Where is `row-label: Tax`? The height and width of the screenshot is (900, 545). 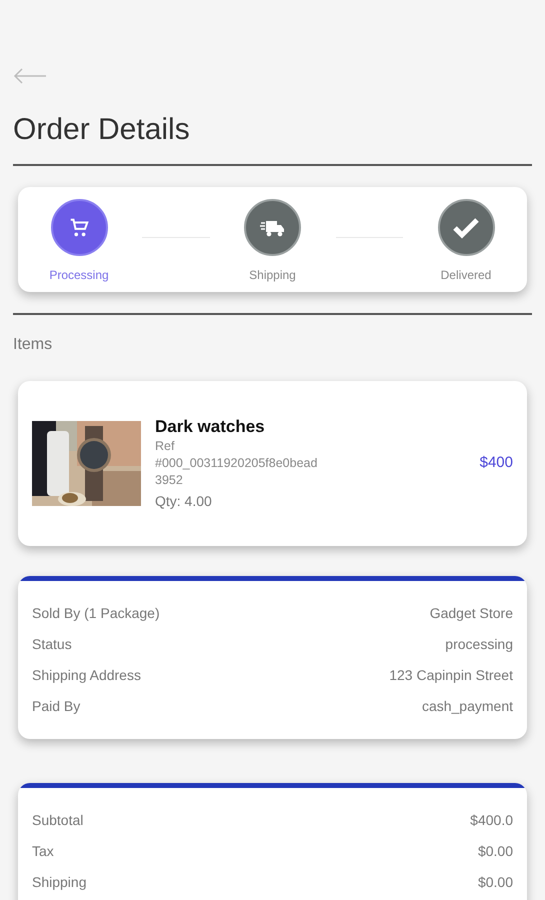
row-label: Tax is located at coordinates (43, 851).